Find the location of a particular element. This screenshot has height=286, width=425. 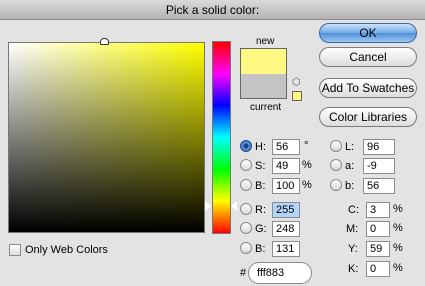

b-hsb-radio is located at coordinates (246, 185).